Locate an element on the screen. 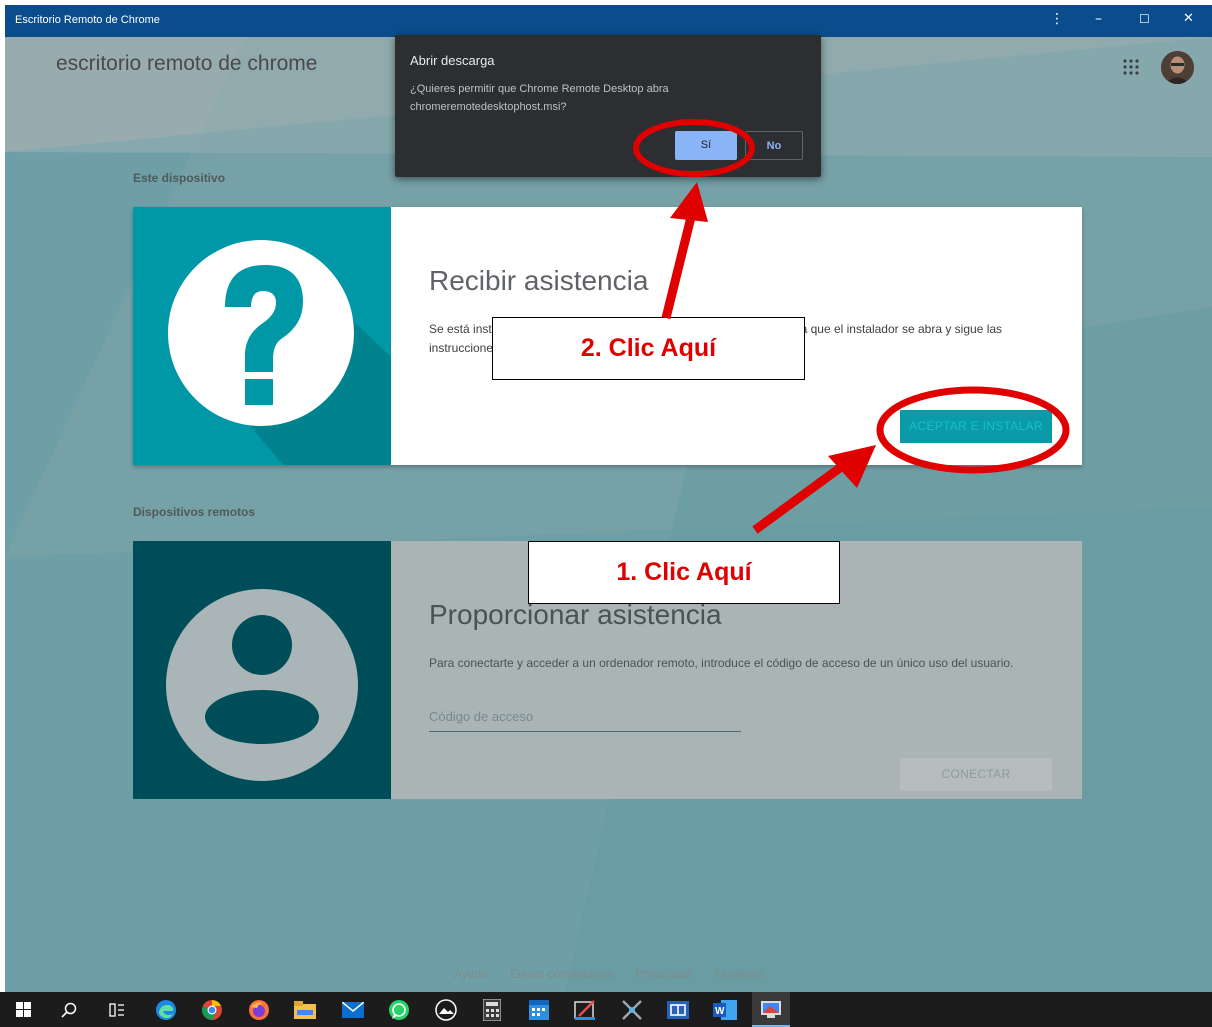  window-menu-icon: ⋮ is located at coordinates (1057, 19).